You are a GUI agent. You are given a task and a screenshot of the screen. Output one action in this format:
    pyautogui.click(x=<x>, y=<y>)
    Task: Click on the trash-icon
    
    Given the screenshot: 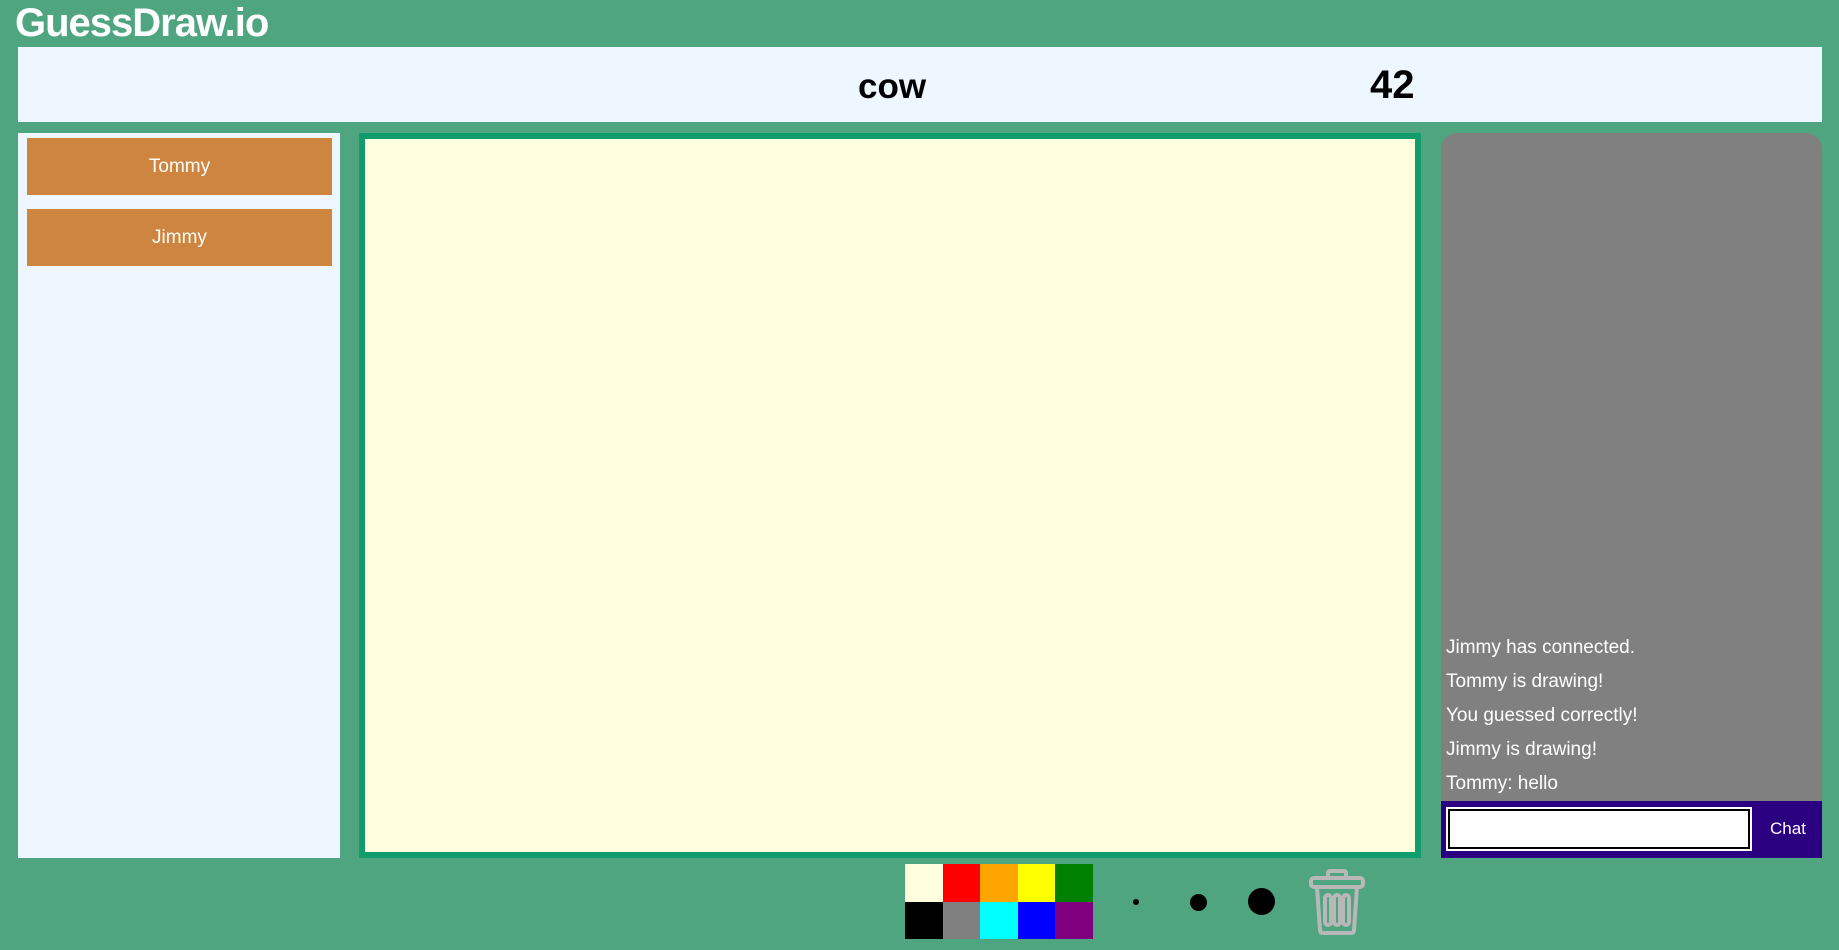 What is the action you would take?
    pyautogui.click(x=1337, y=902)
    